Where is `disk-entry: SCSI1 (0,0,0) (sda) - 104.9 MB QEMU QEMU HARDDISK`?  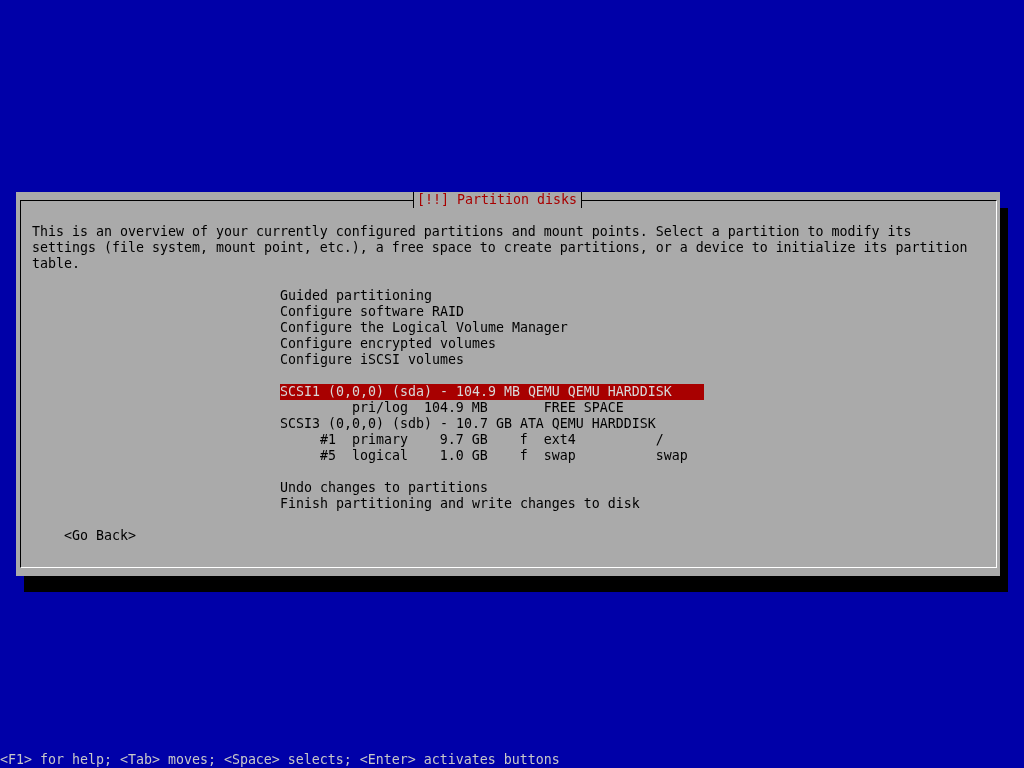
disk-entry: SCSI1 (0,0,0) (sda) - 104.9 MB QEMU QEMU HARDDISK is located at coordinates (492, 392).